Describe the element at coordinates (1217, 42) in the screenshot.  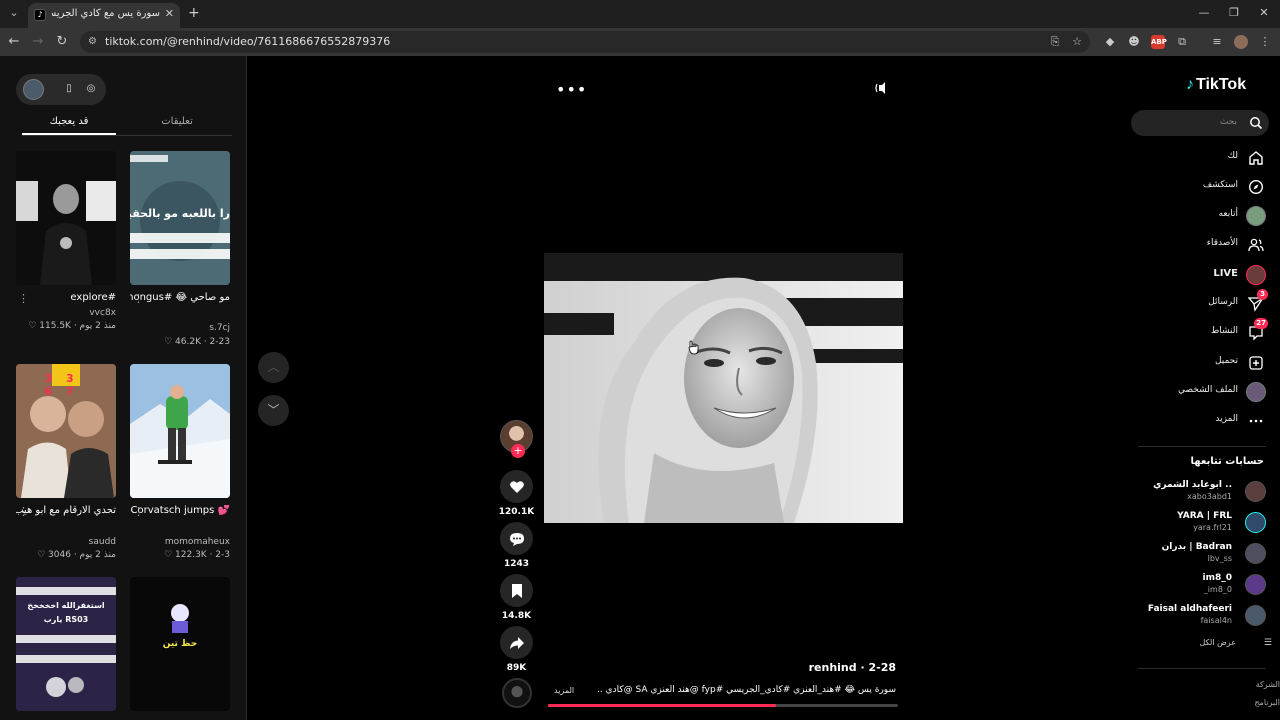
I see `media-controls-icon: ≡` at that location.